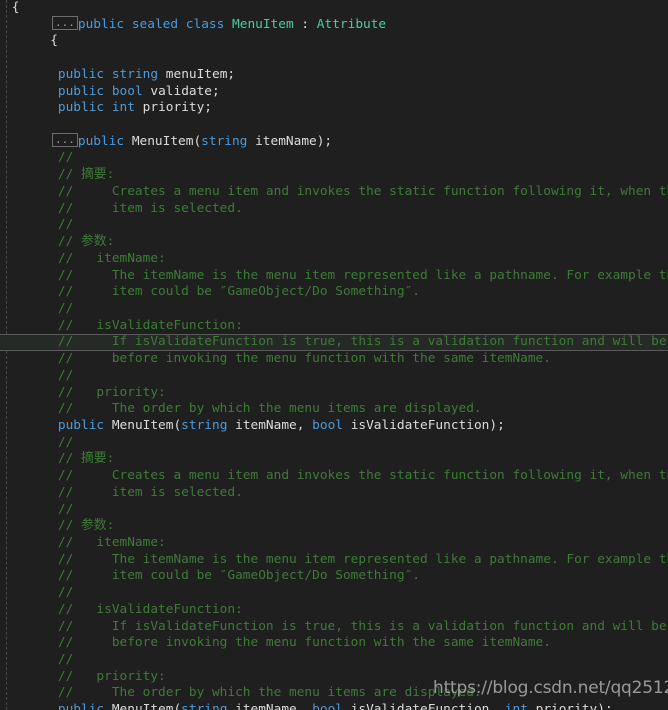 The image size is (668, 710). Describe the element at coordinates (351, 24) in the screenshot. I see `code-token-type: Attribute` at that location.